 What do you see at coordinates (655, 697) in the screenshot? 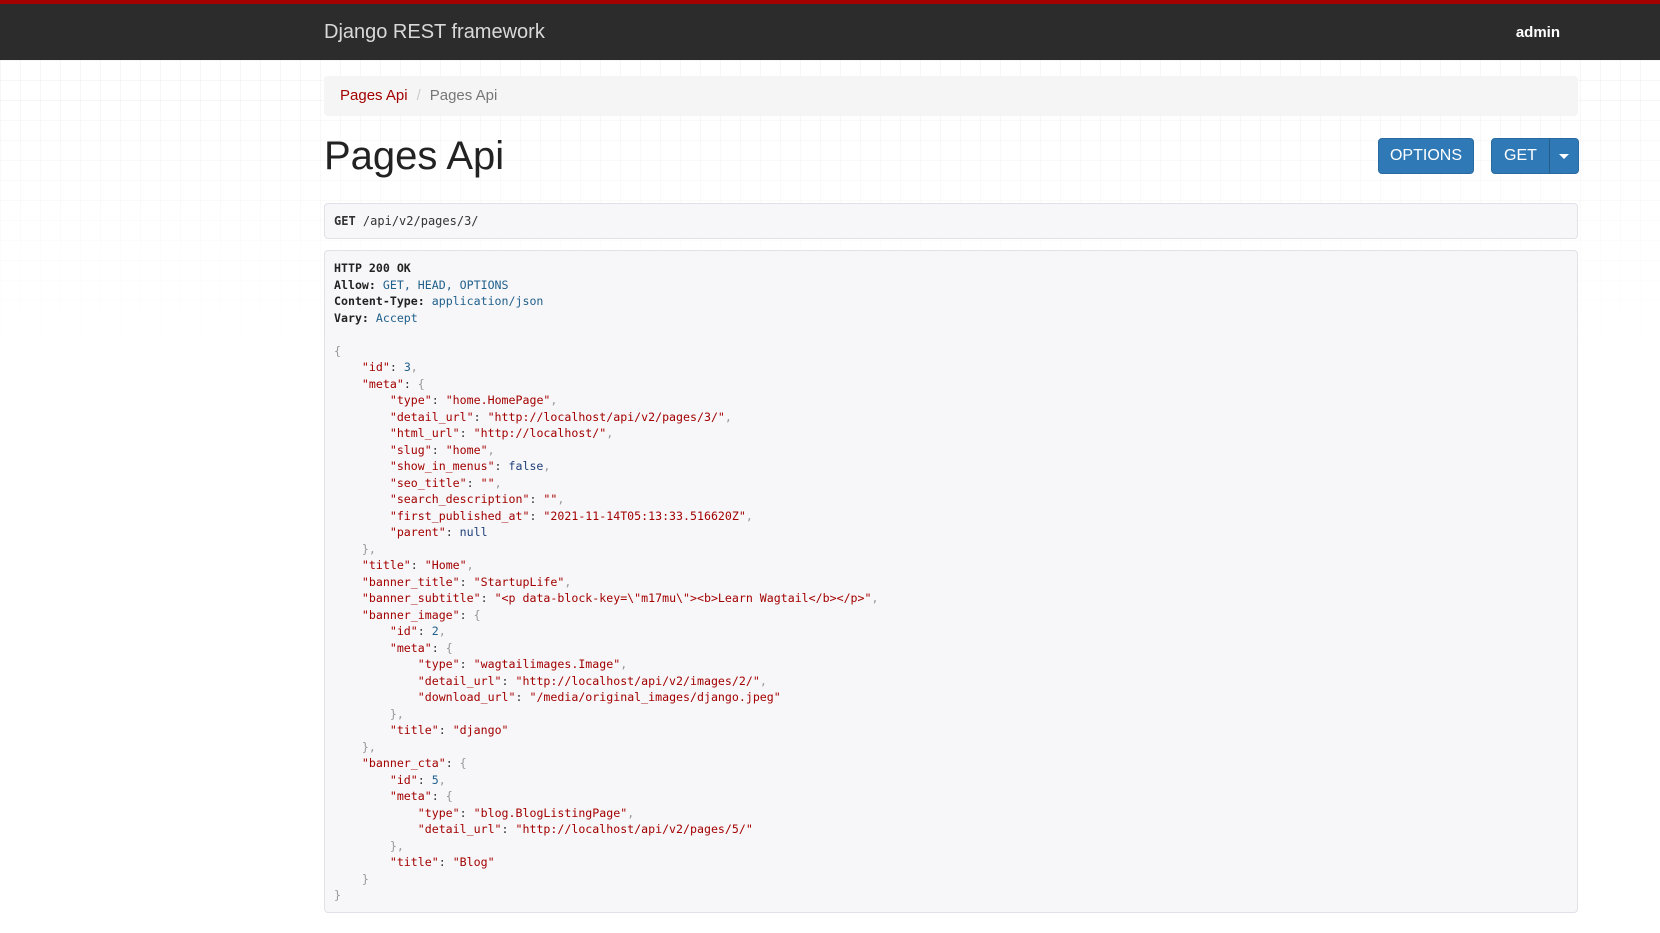
I see `json-banner-image-meta-download-url: "/media/original_images/django.jpeg"` at bounding box center [655, 697].